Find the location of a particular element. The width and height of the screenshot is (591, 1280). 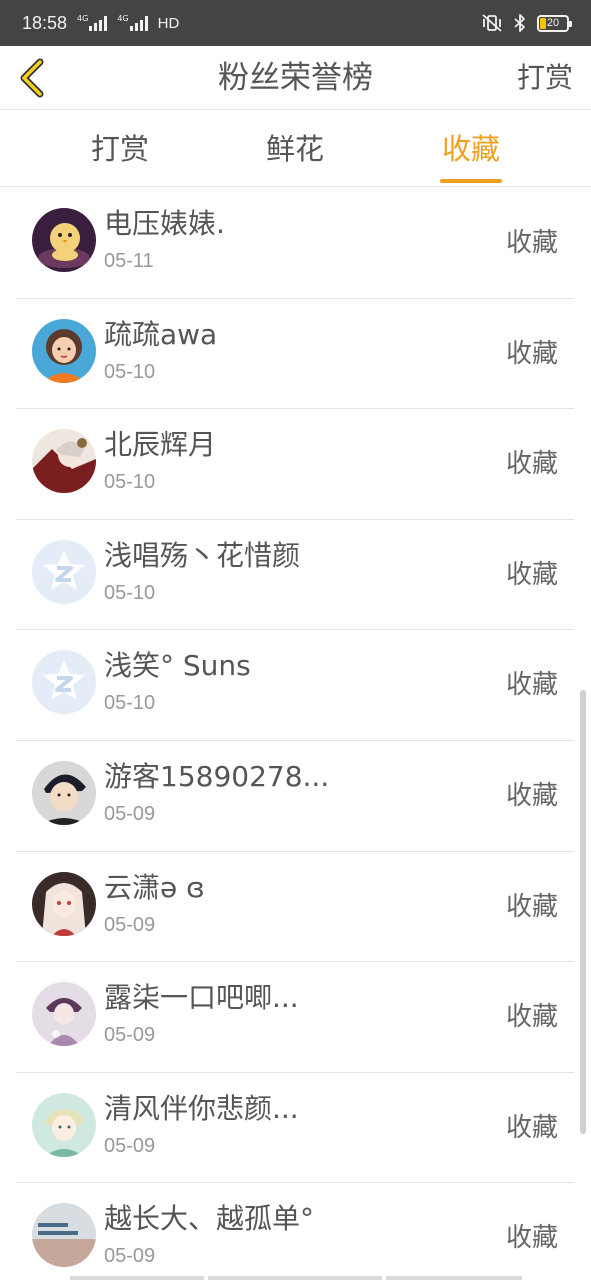

anime-girl-avatar-icon is located at coordinates (64, 903).